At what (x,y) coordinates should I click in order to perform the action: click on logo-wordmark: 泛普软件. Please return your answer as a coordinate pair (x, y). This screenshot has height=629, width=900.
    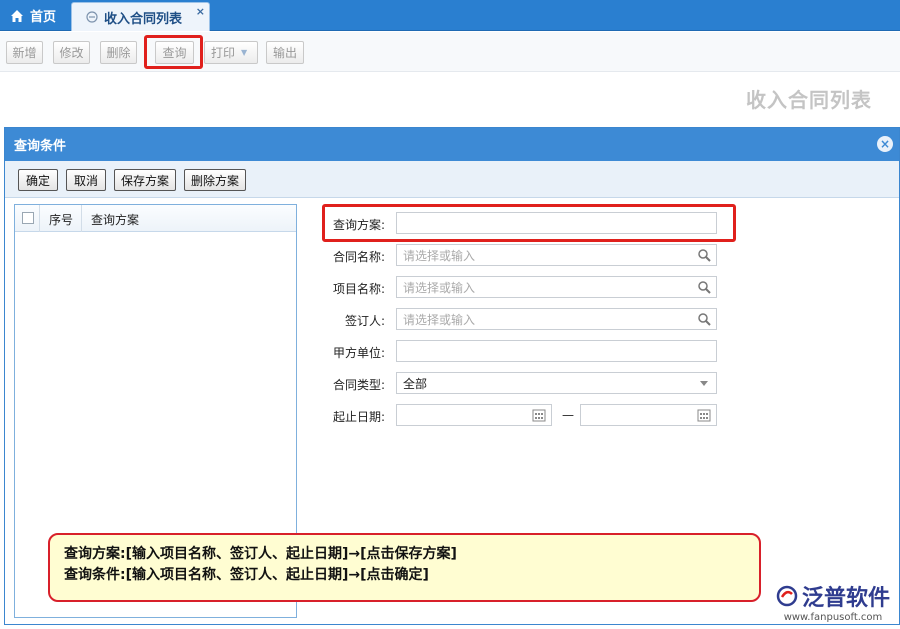
    Looking at the image, I should click on (833, 596).